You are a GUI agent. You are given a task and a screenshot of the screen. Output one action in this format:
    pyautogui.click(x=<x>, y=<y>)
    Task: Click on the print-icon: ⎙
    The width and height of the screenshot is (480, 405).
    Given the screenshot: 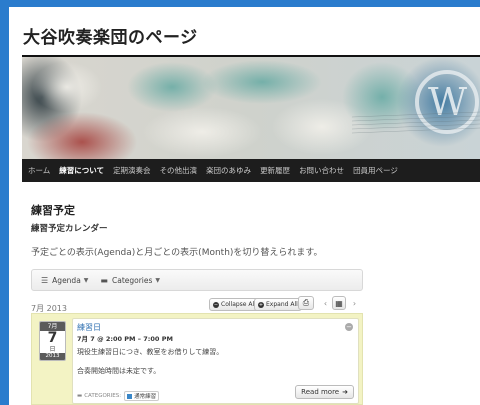 What is the action you would take?
    pyautogui.click(x=306, y=302)
    